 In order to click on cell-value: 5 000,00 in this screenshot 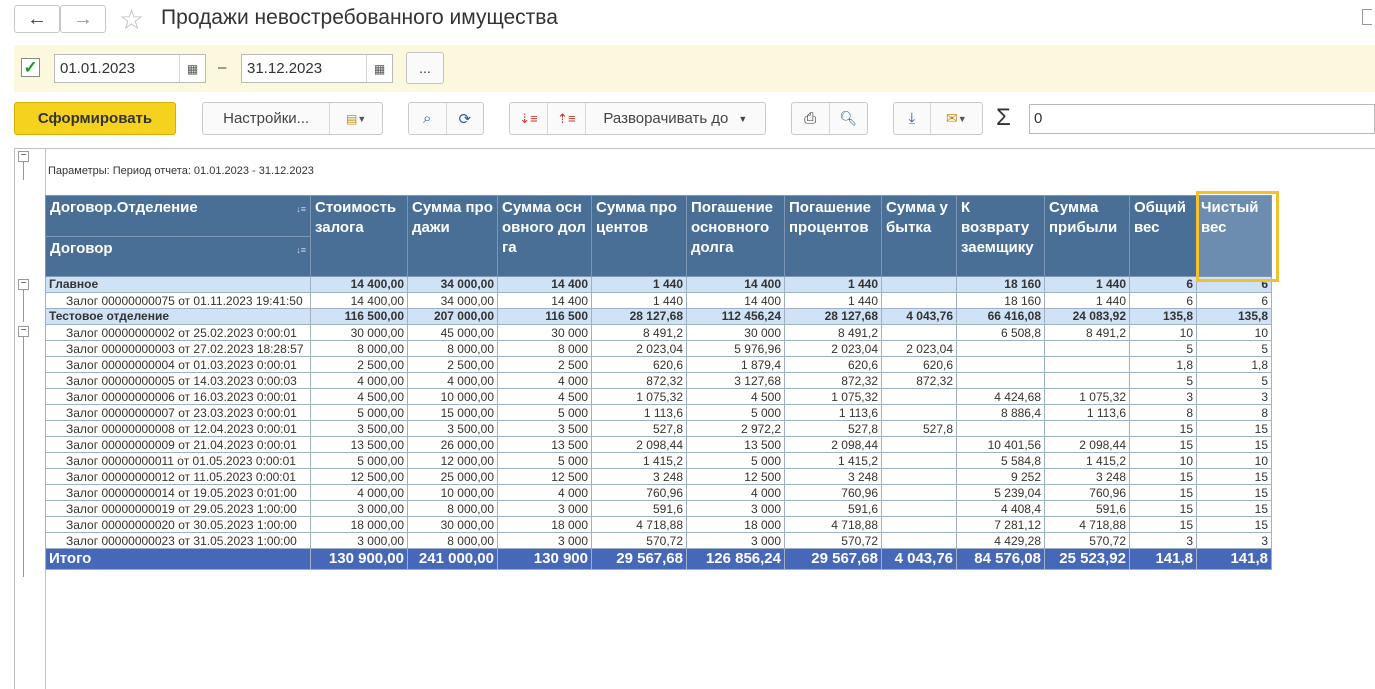, I will do `click(359, 460)`.